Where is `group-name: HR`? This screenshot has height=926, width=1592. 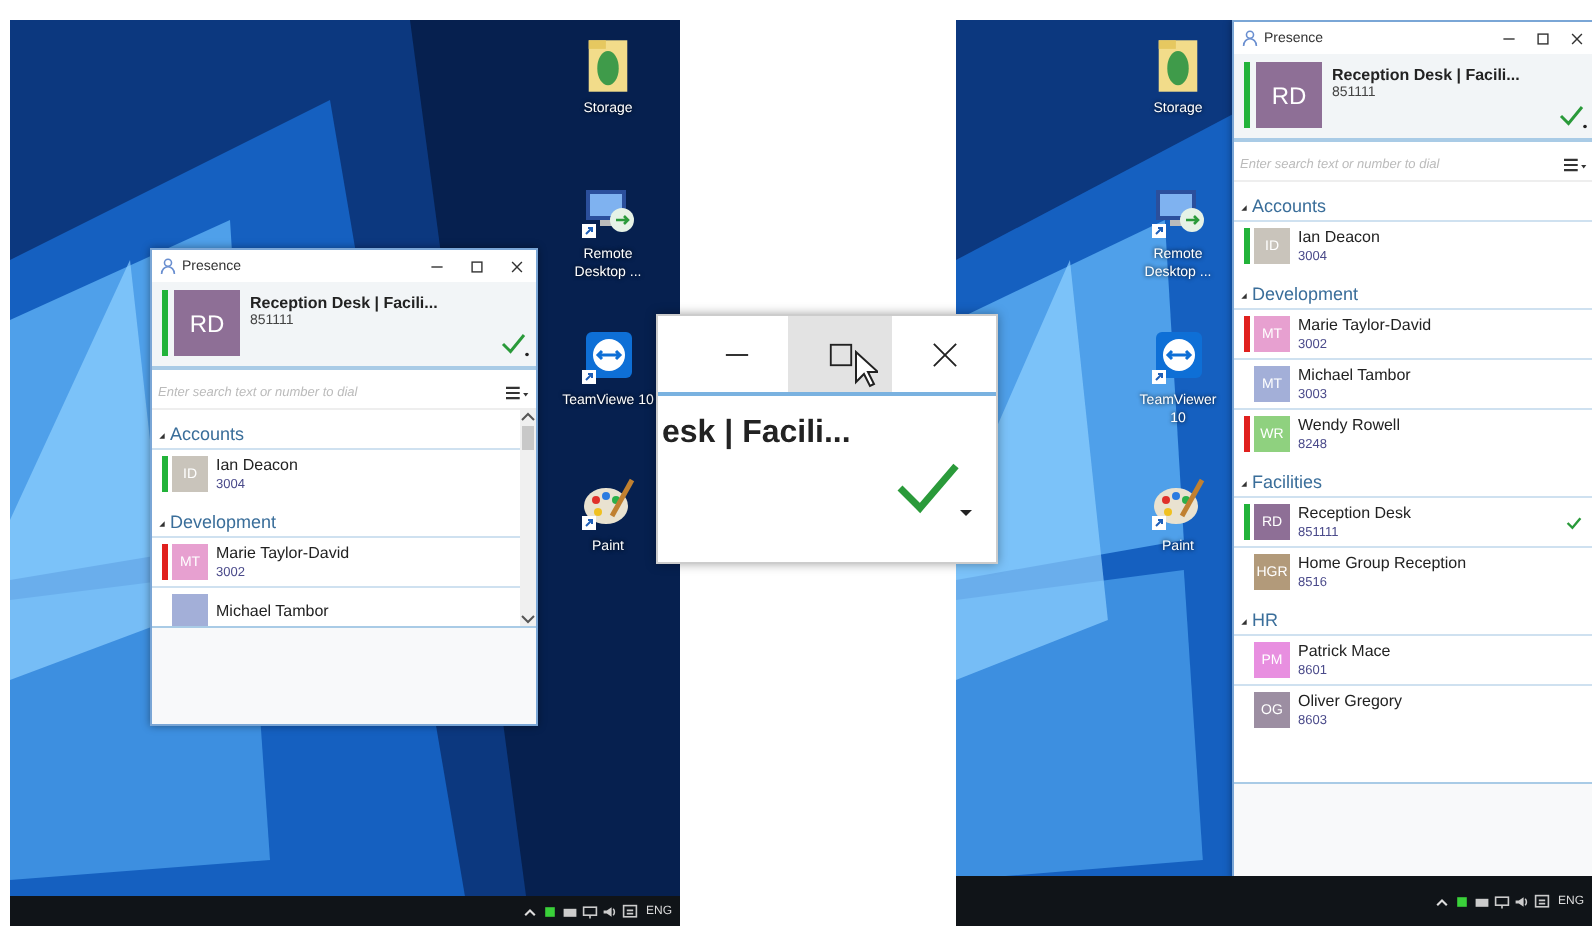 group-name: HR is located at coordinates (1265, 620).